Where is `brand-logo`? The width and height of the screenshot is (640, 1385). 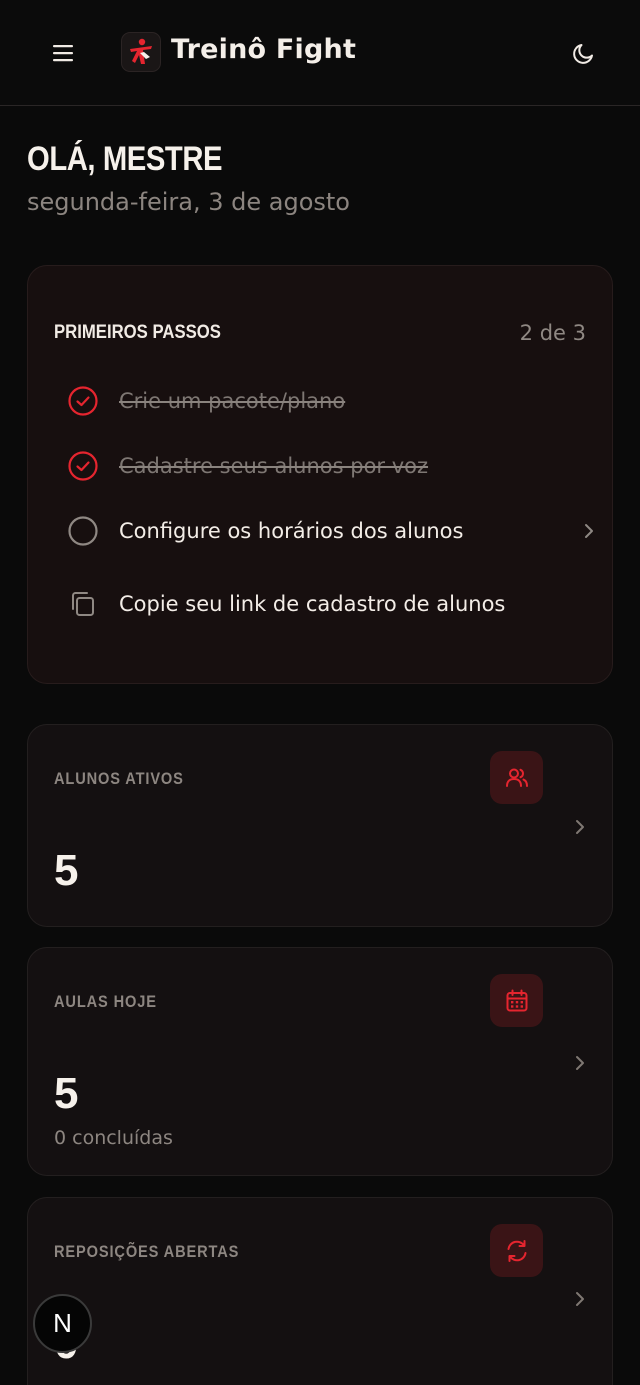 brand-logo is located at coordinates (141, 52).